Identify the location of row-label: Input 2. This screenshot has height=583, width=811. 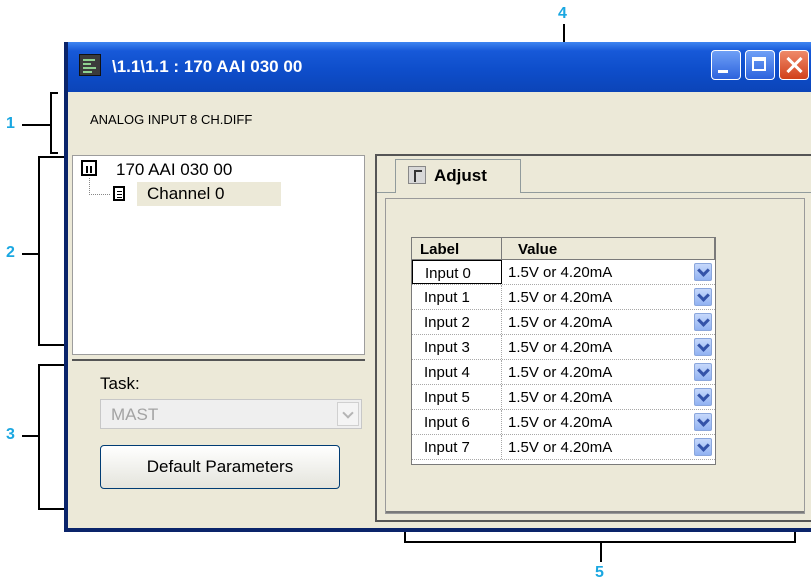
(457, 322).